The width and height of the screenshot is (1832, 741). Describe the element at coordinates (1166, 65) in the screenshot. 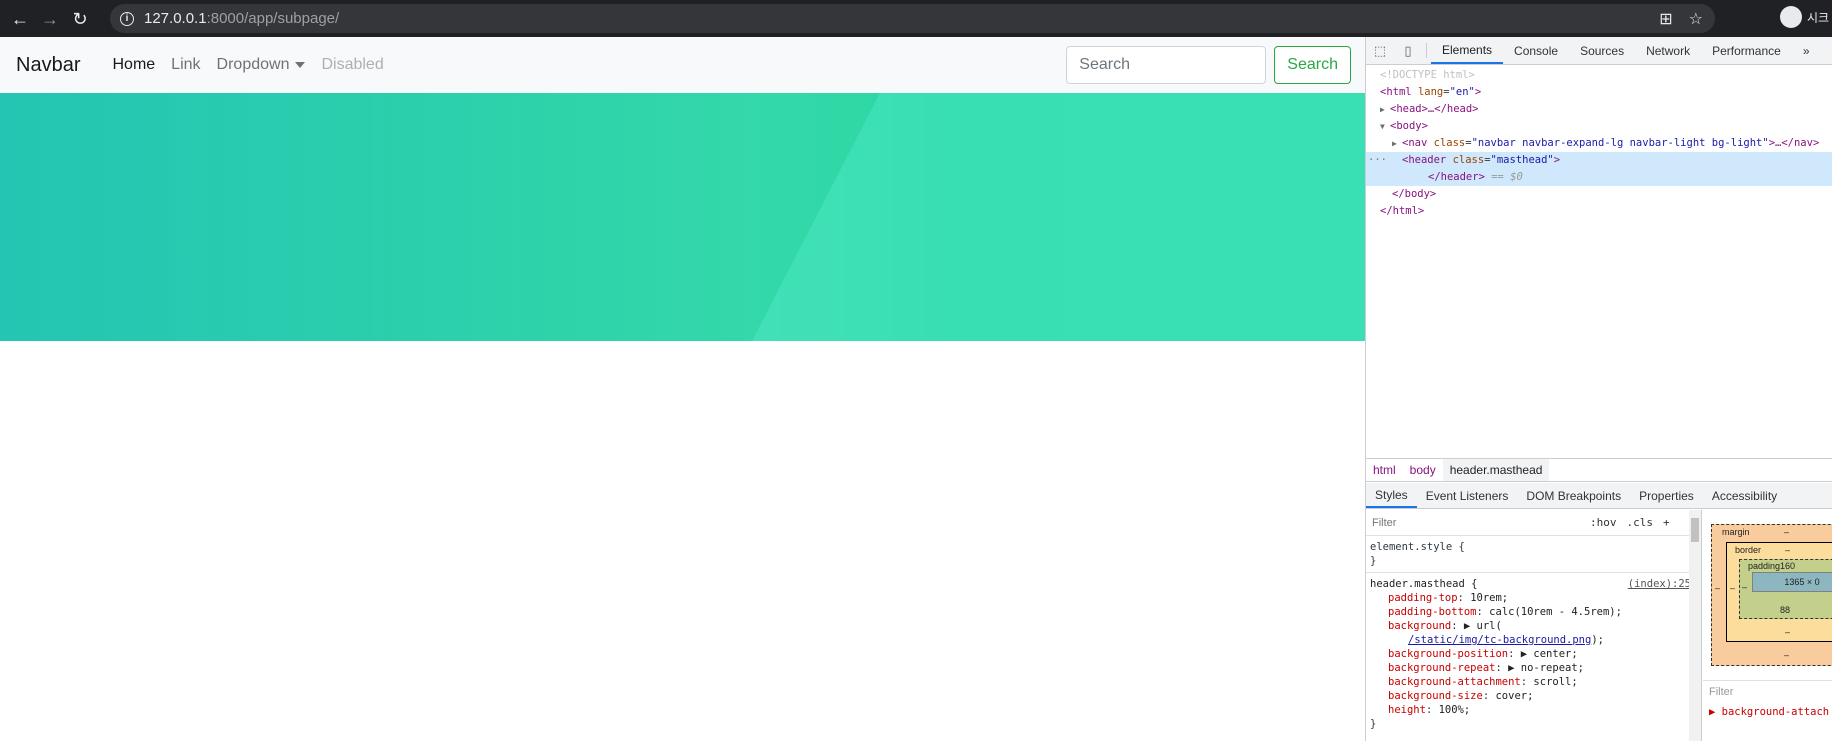

I see `search-input` at that location.